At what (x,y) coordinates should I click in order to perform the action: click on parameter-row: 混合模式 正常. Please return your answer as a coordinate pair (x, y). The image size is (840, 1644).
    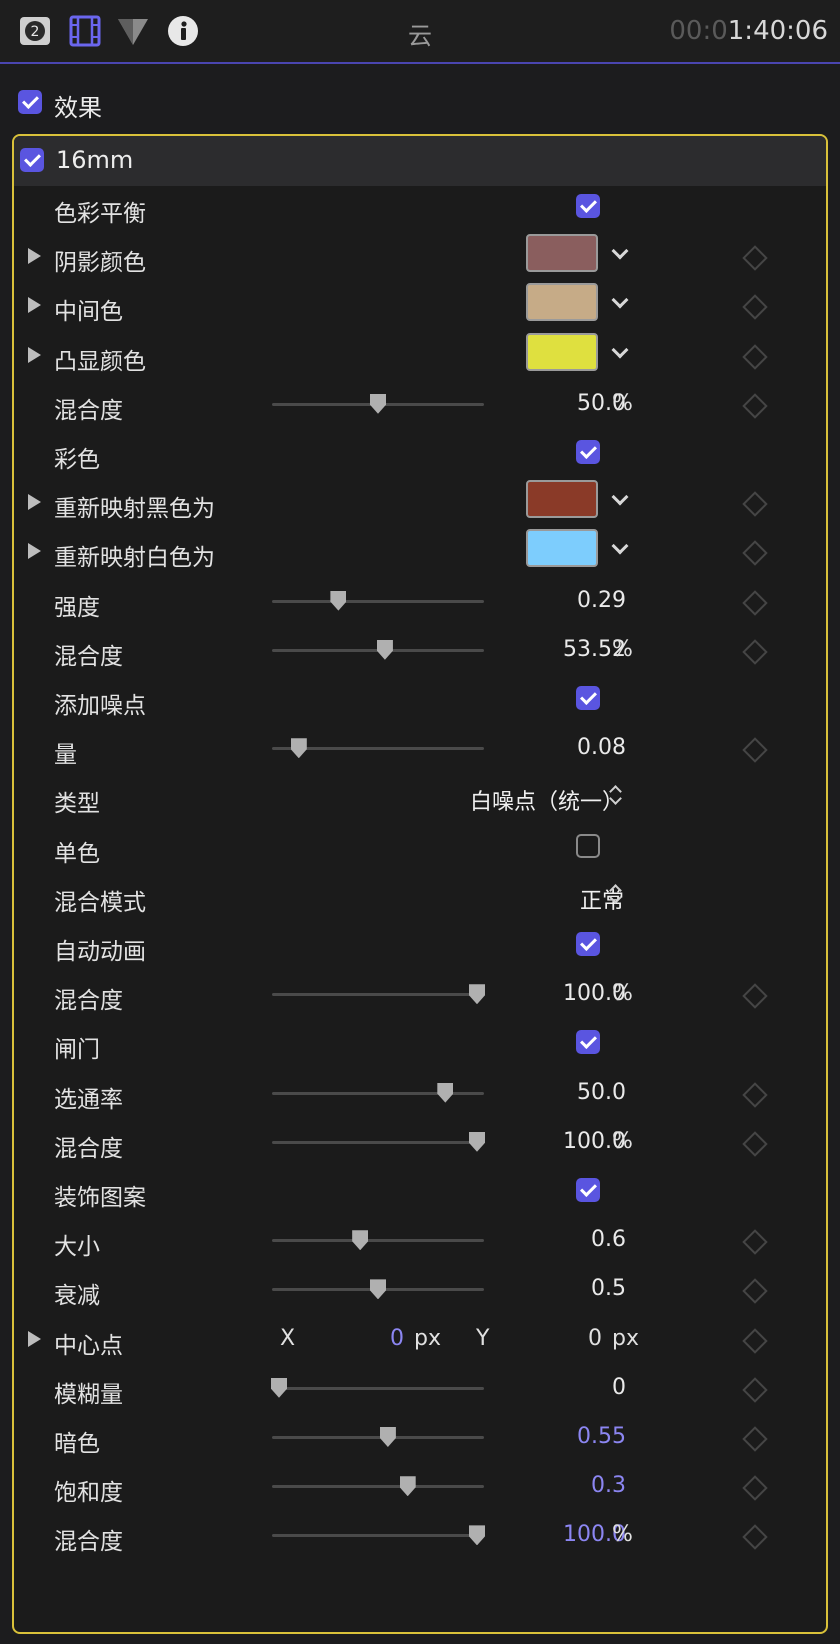
    Looking at the image, I should click on (420, 896).